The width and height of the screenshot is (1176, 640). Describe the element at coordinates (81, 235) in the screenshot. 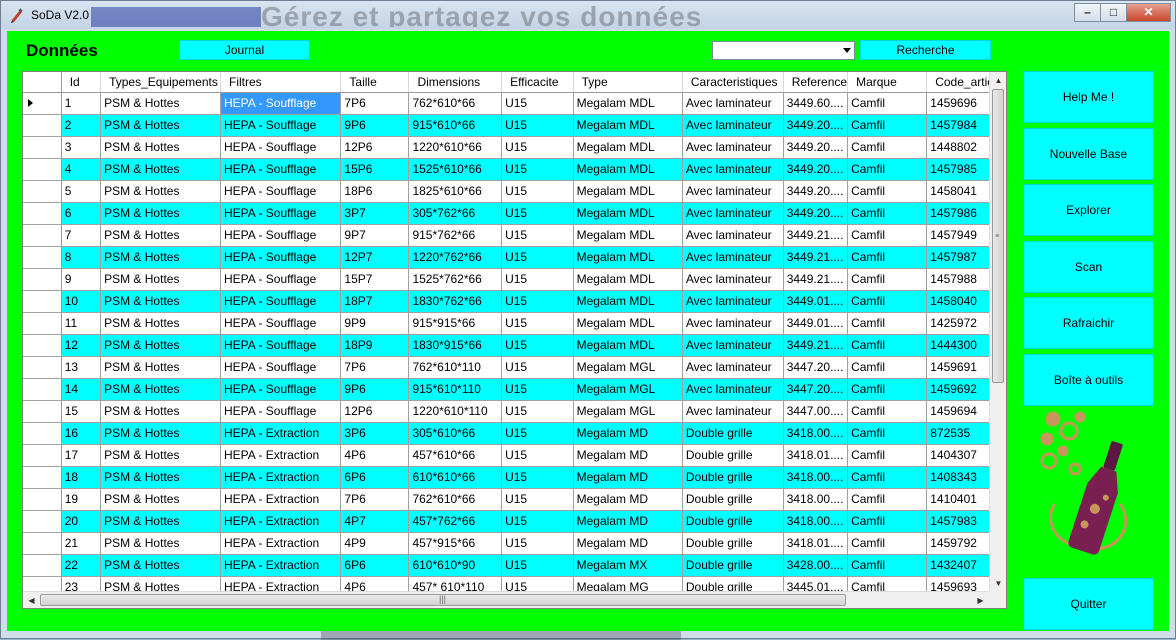

I see `table-cell: 7` at that location.